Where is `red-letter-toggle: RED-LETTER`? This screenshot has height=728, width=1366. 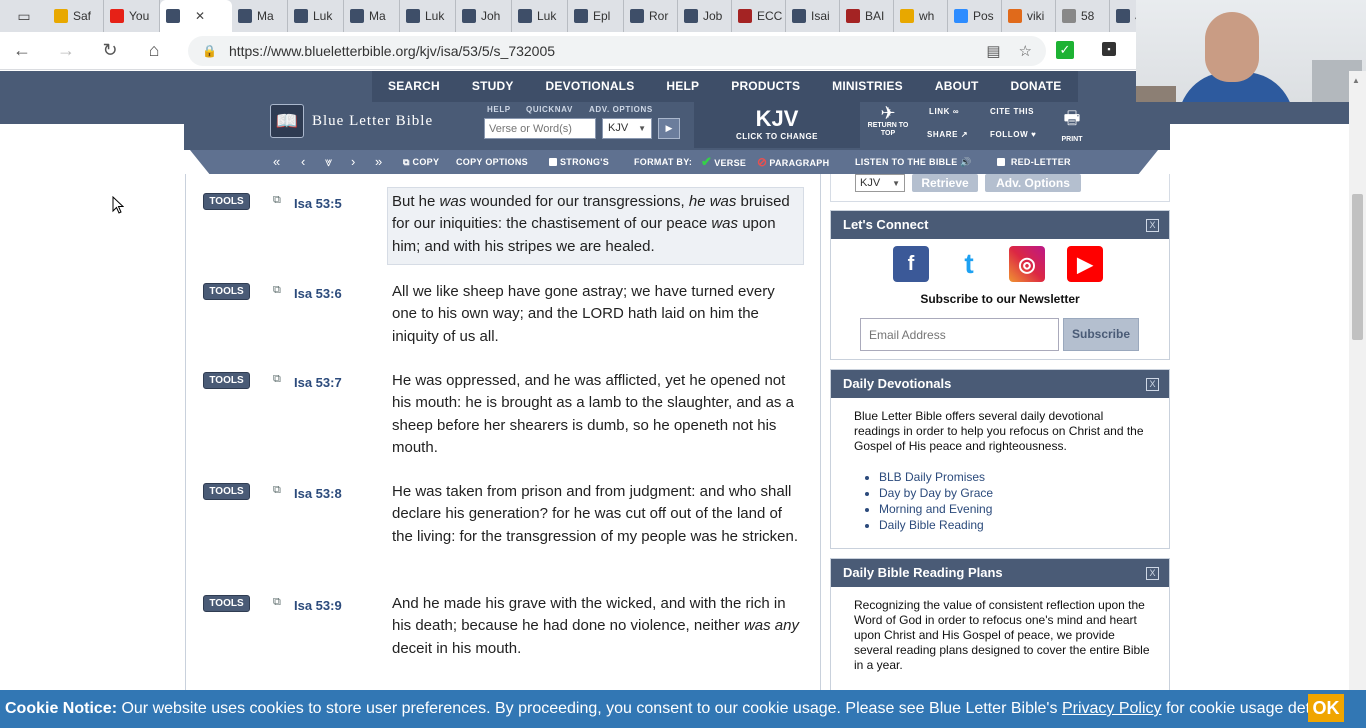 red-letter-toggle: RED-LETTER is located at coordinates (1034, 162).